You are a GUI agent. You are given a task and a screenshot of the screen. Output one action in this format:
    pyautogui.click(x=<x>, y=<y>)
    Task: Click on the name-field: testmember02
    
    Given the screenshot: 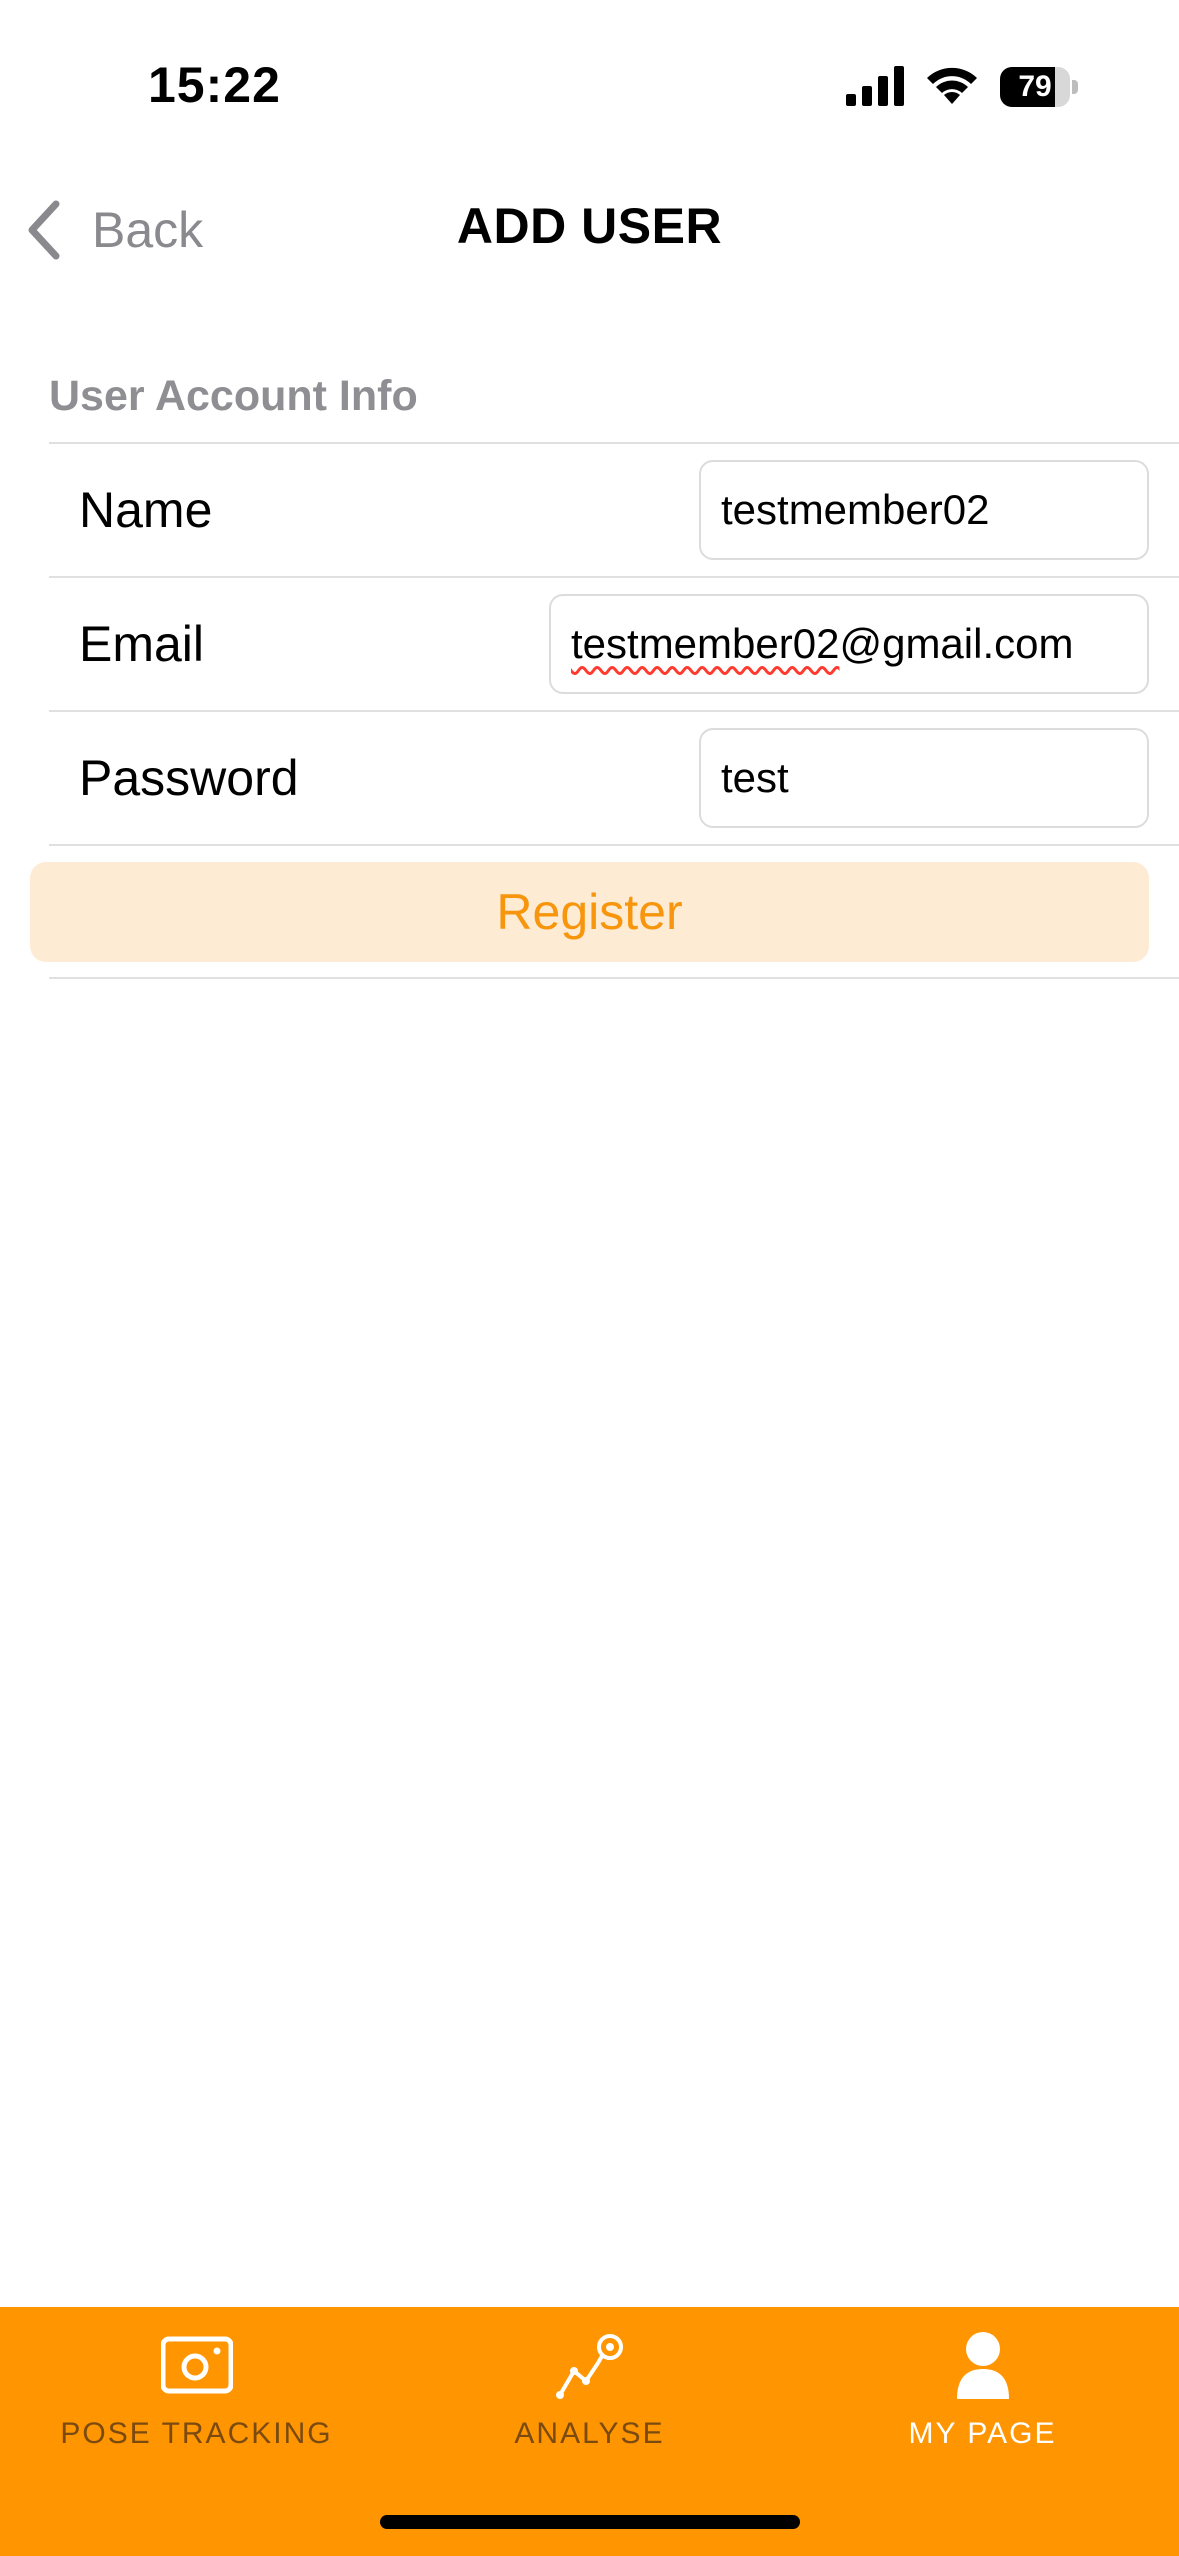 What is the action you would take?
    pyautogui.click(x=924, y=510)
    